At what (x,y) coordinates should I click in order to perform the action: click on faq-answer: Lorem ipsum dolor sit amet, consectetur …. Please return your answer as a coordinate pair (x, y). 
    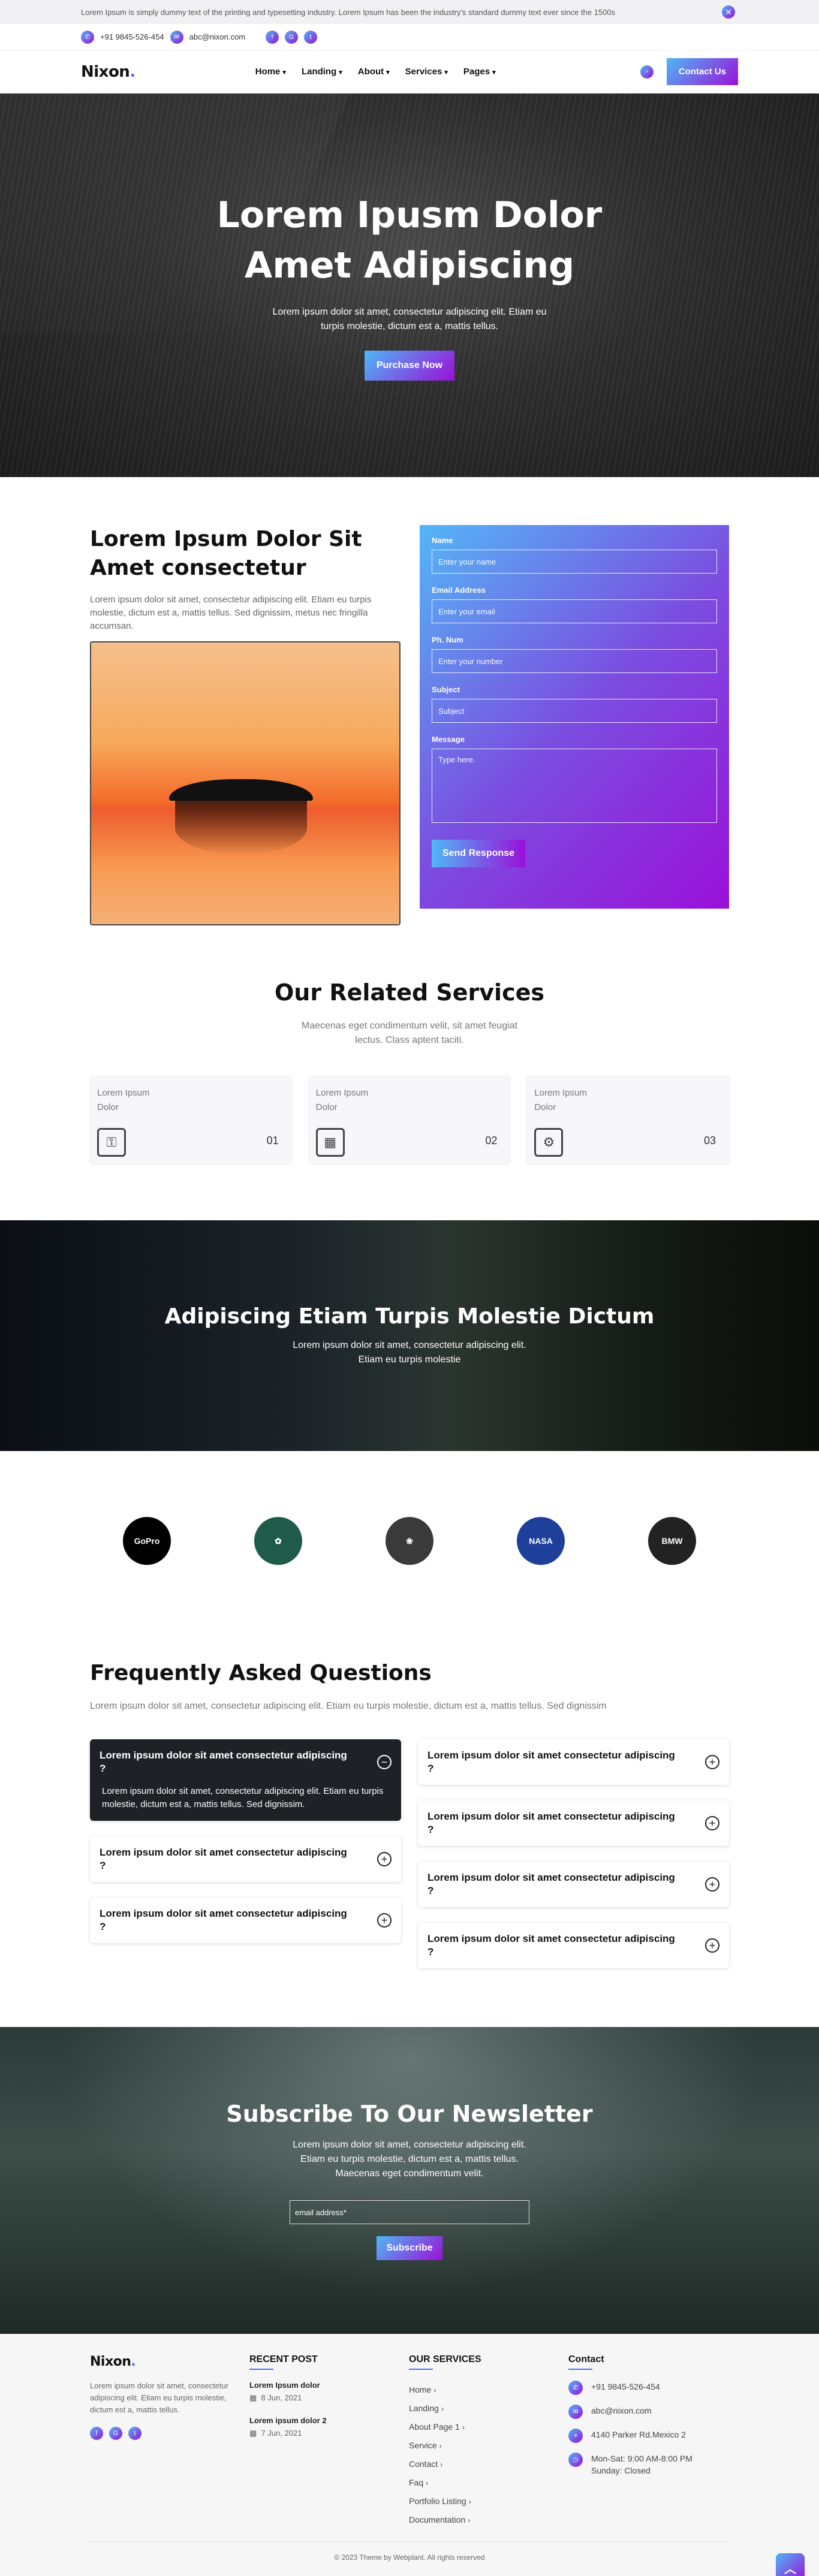
    Looking at the image, I should click on (243, 1798).